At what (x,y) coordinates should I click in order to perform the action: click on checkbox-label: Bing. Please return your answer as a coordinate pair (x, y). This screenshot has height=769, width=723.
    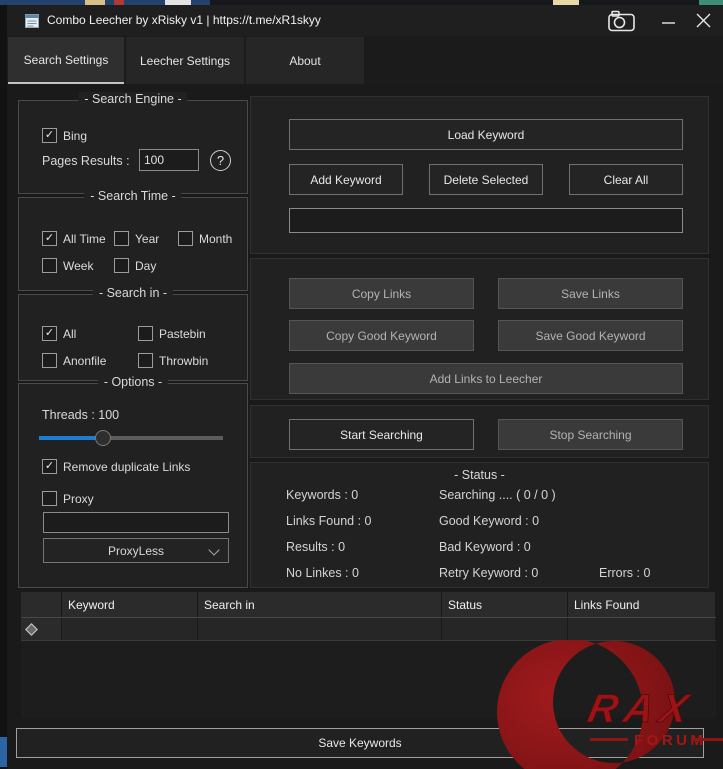
    Looking at the image, I should click on (75, 135).